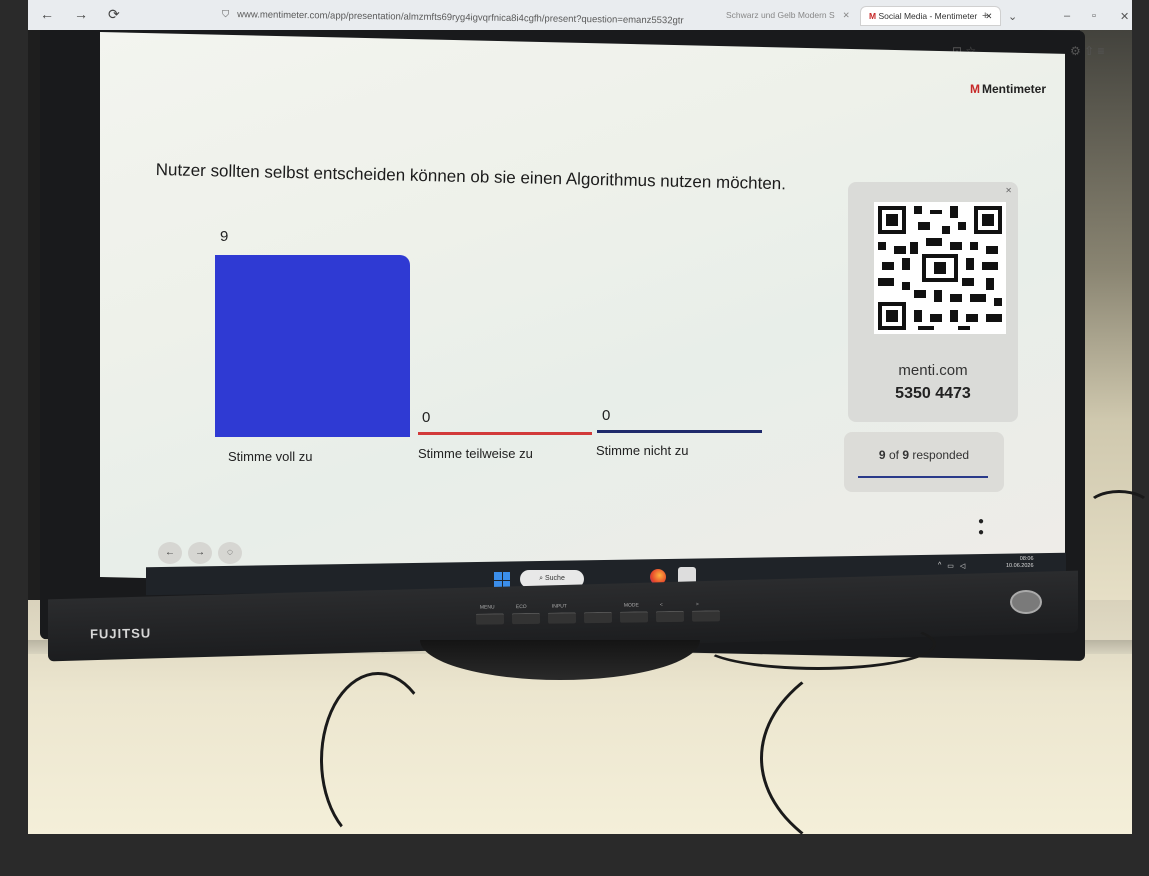 Image resolution: width=1149 pixels, height=876 pixels. What do you see at coordinates (975, 89) in the screenshot?
I see `mentimeter-mark-icon: M` at bounding box center [975, 89].